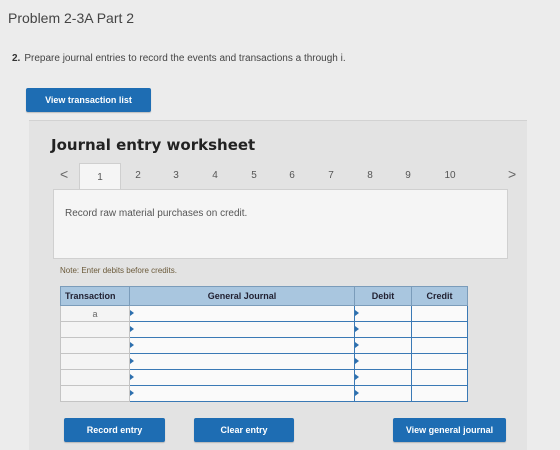 Image resolution: width=560 pixels, height=450 pixels. I want to click on tab-3: 3, so click(176, 175).